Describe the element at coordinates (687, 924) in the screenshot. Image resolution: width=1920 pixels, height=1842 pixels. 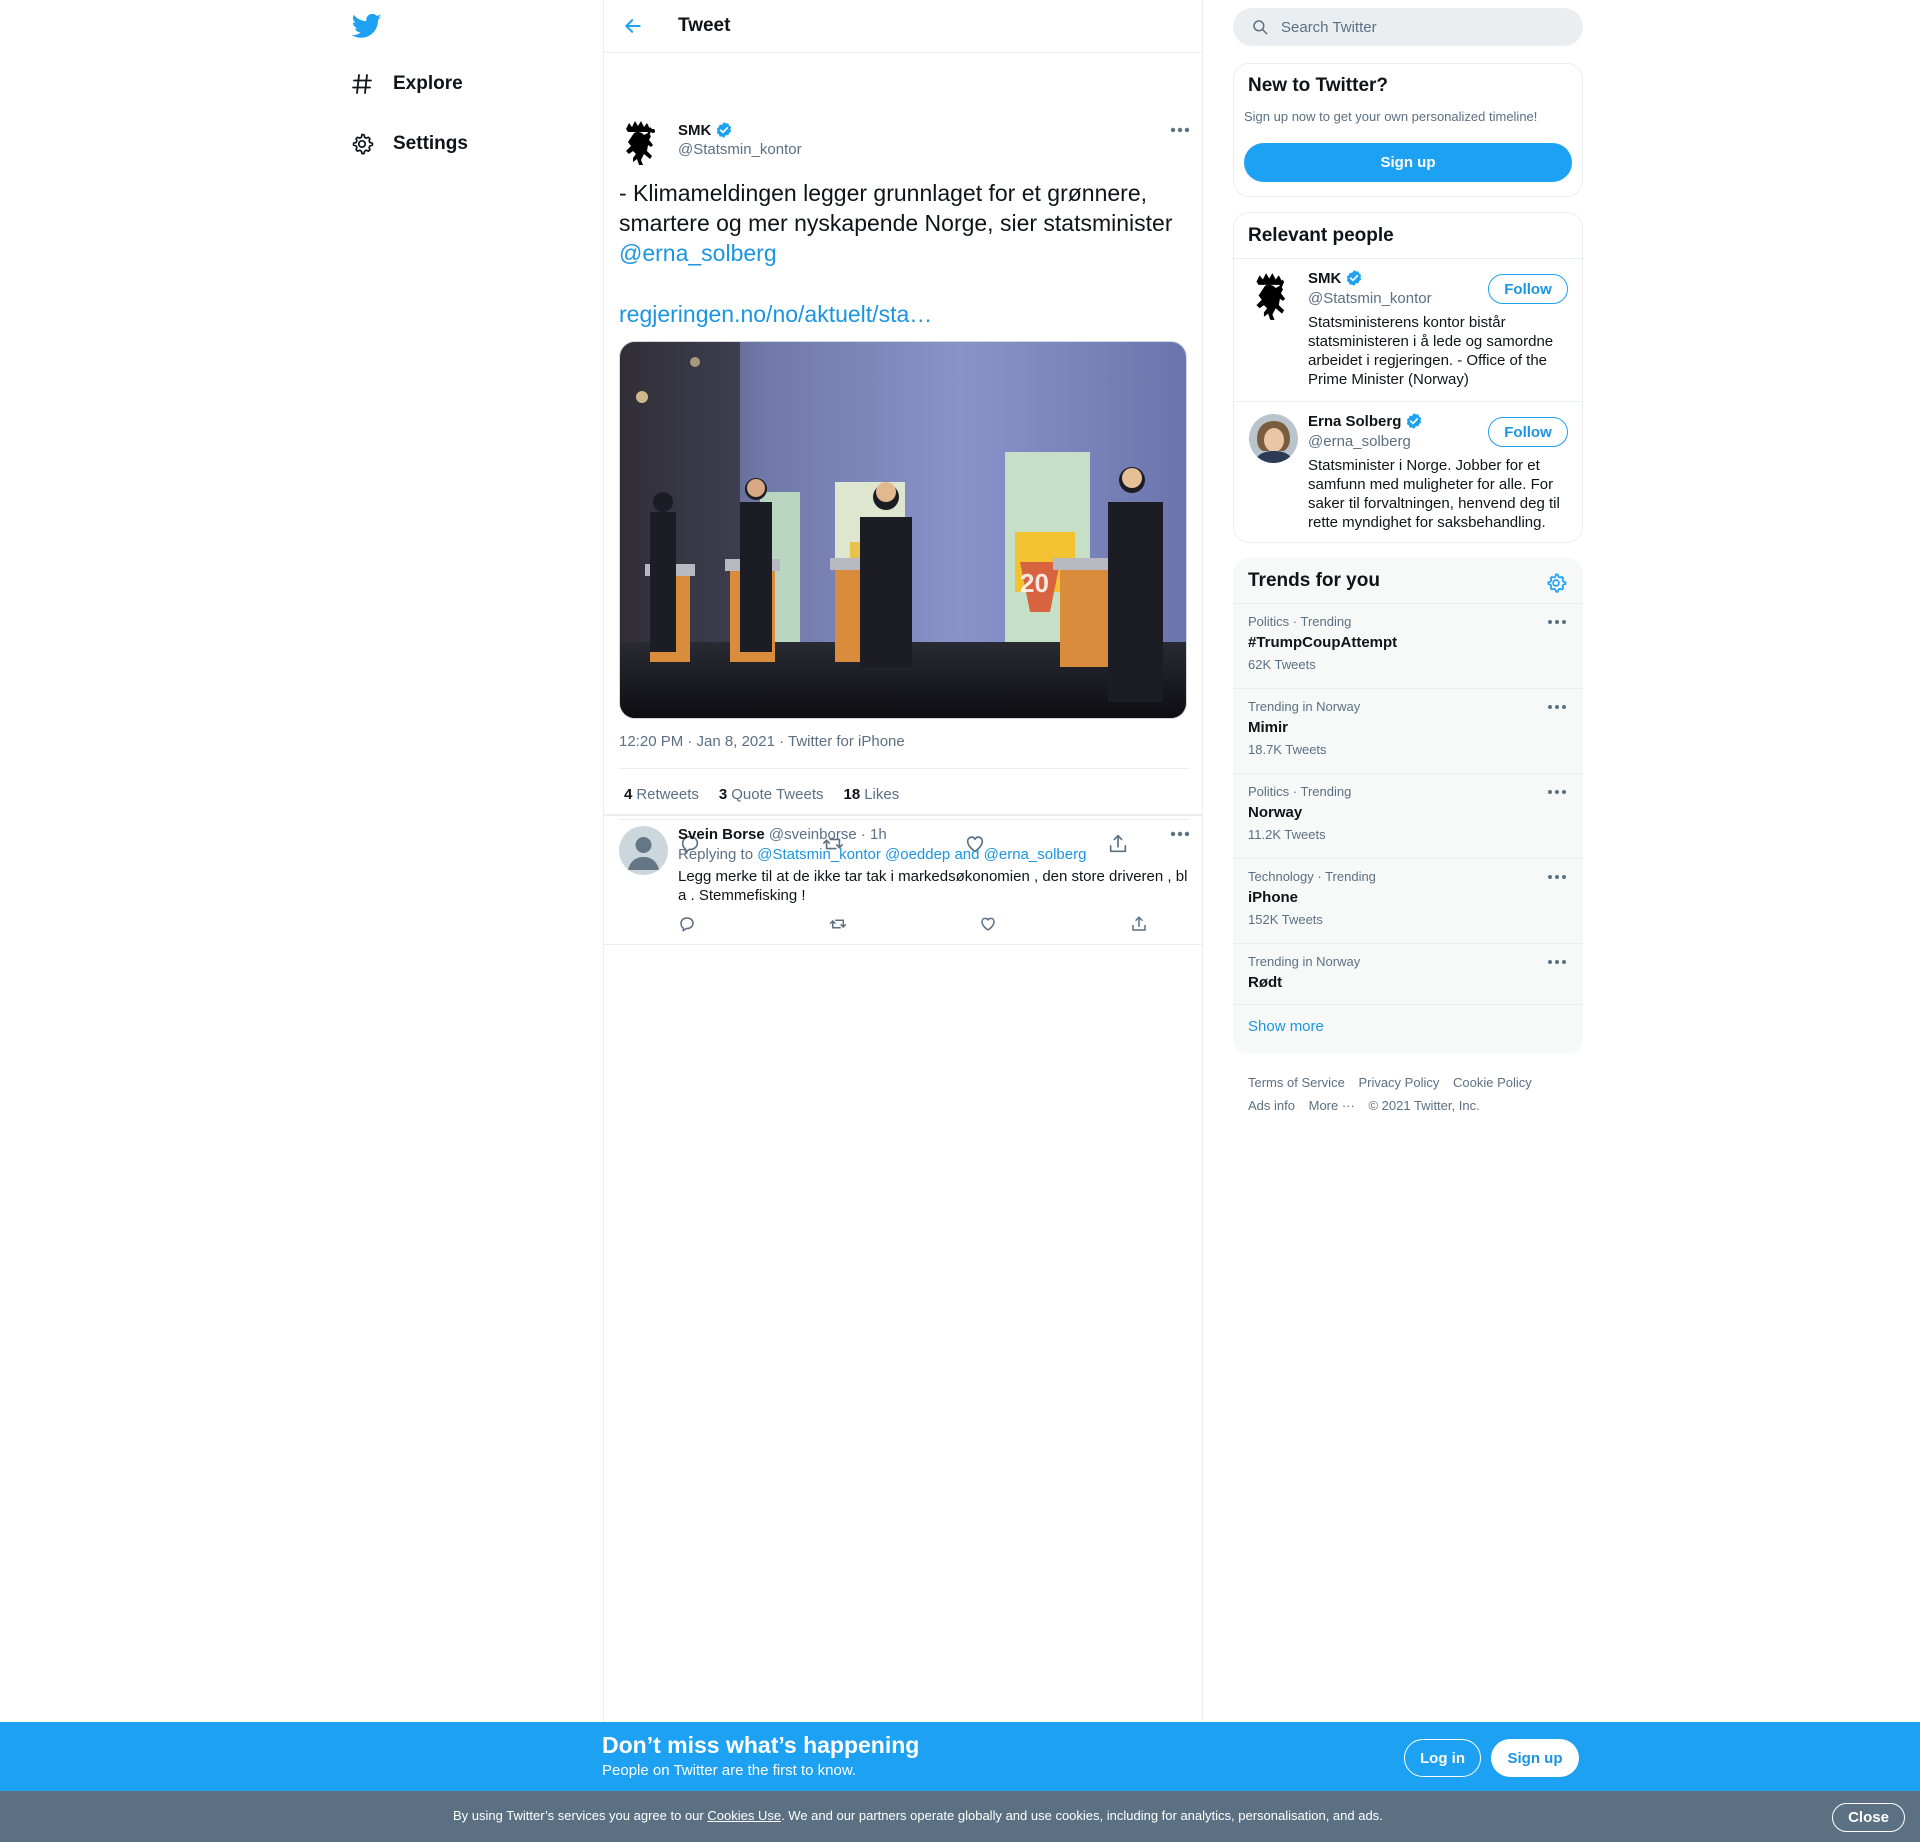
I see `reply-icon` at that location.